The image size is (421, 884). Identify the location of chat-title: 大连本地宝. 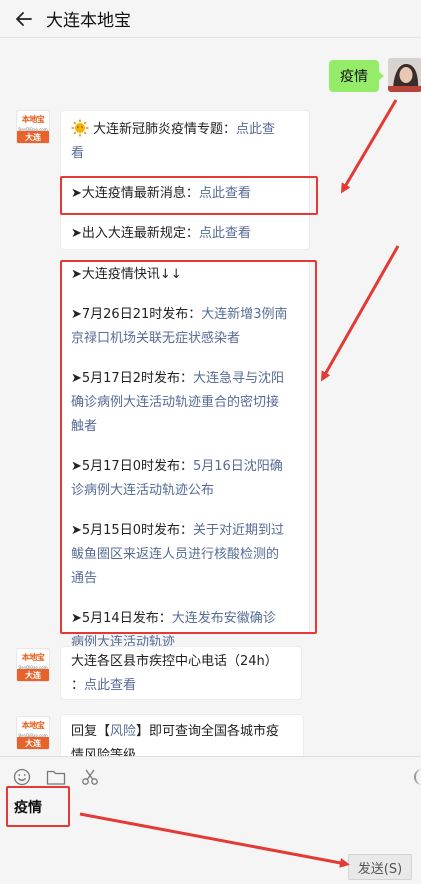
(88, 21).